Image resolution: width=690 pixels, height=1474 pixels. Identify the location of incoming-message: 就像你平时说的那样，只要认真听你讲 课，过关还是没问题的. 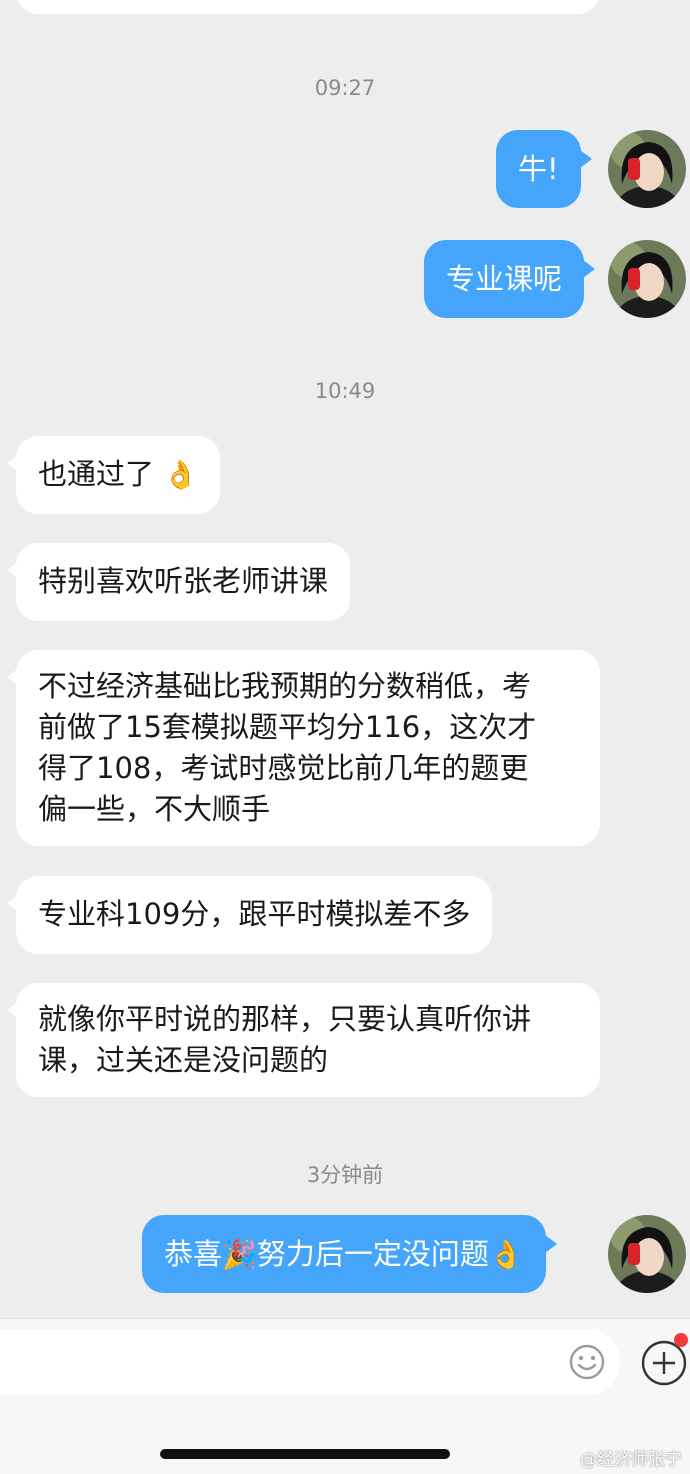
(303, 1040).